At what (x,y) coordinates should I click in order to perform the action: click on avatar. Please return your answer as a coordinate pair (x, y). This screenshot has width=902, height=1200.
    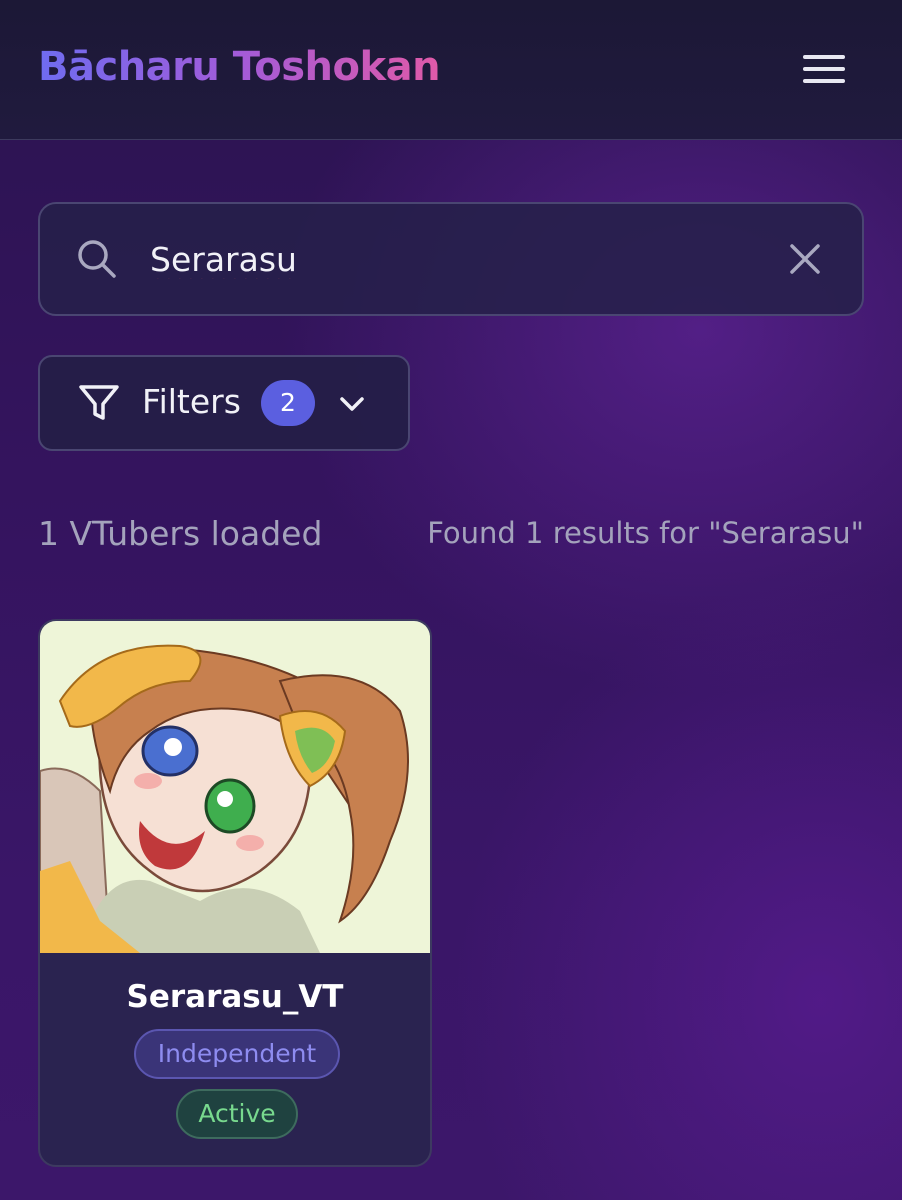
    Looking at the image, I should click on (235, 787).